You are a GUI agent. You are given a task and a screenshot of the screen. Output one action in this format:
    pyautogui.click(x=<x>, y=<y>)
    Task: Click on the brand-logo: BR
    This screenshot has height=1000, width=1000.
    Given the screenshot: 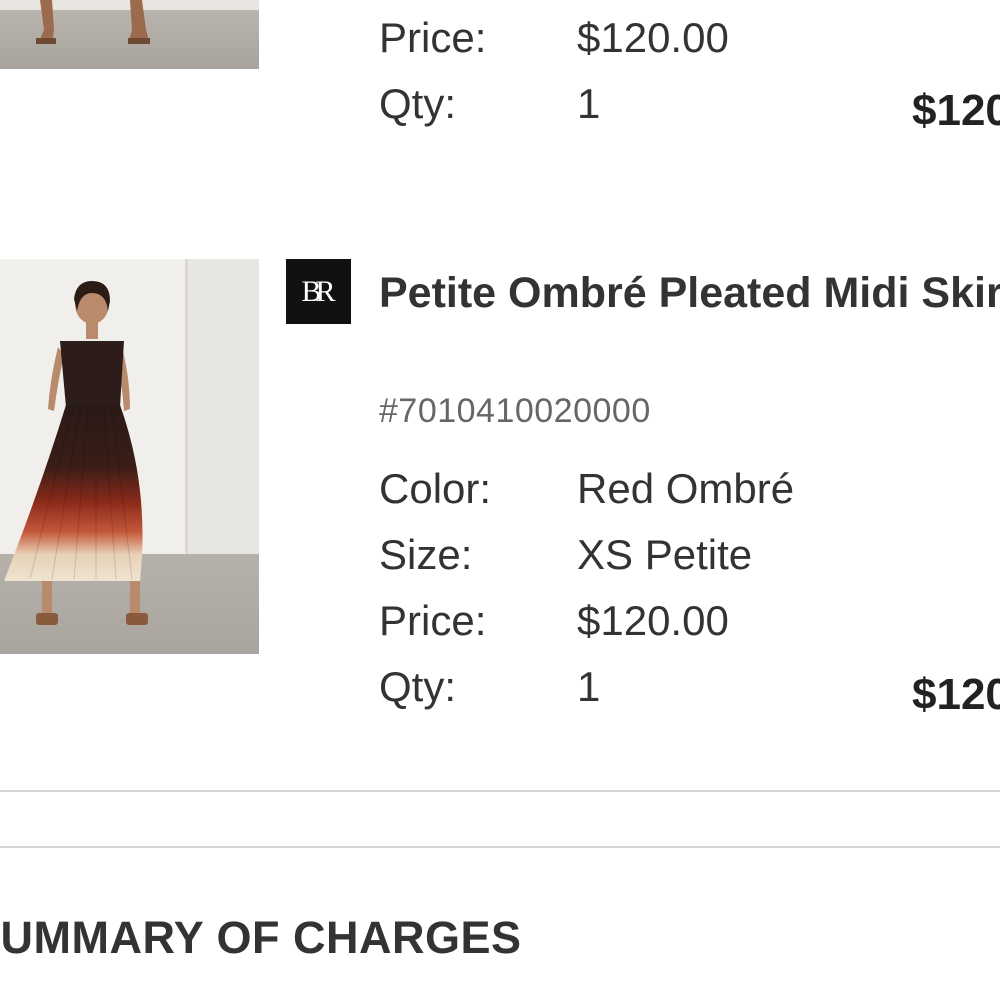 What is the action you would take?
    pyautogui.click(x=318, y=291)
    